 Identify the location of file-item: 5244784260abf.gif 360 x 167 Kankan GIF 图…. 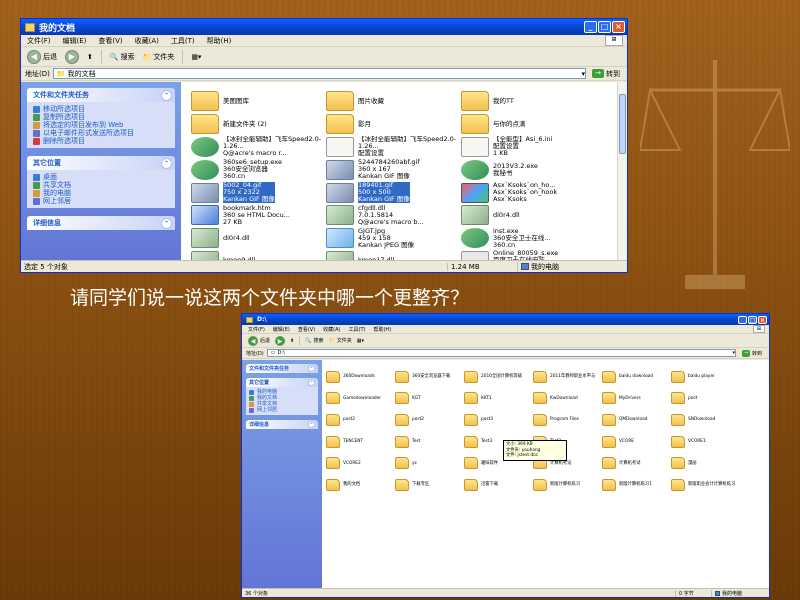
(393, 169).